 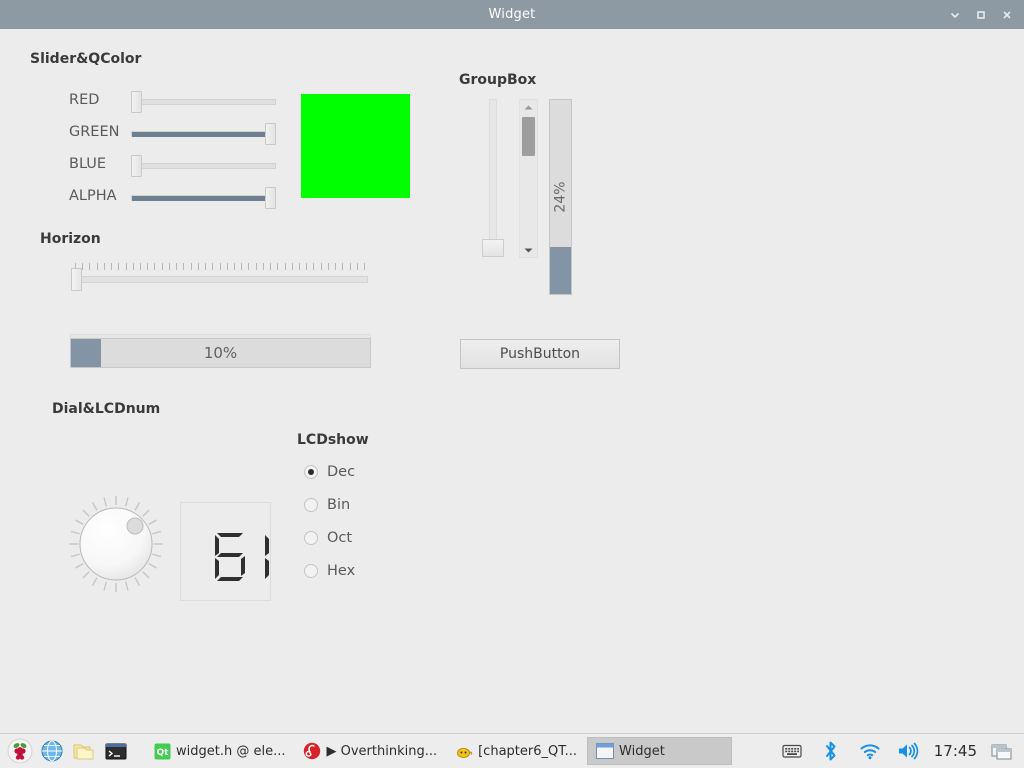 I want to click on horizon-slider-ticks, so click(x=219, y=267).